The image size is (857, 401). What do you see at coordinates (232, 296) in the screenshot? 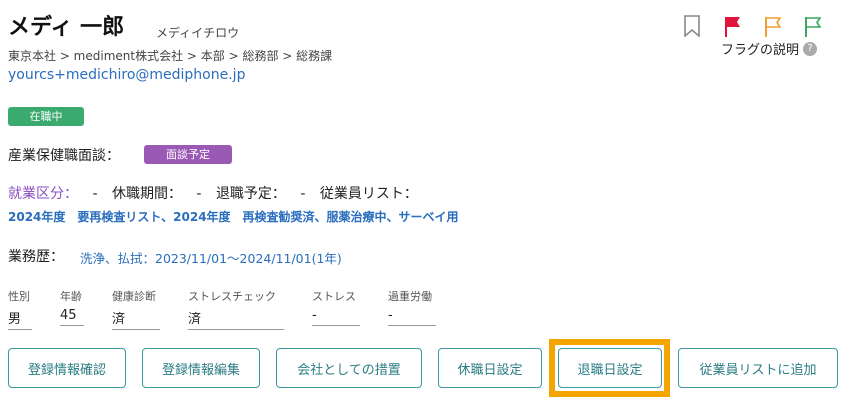
I see `stat-label: ストレスチェック` at bounding box center [232, 296].